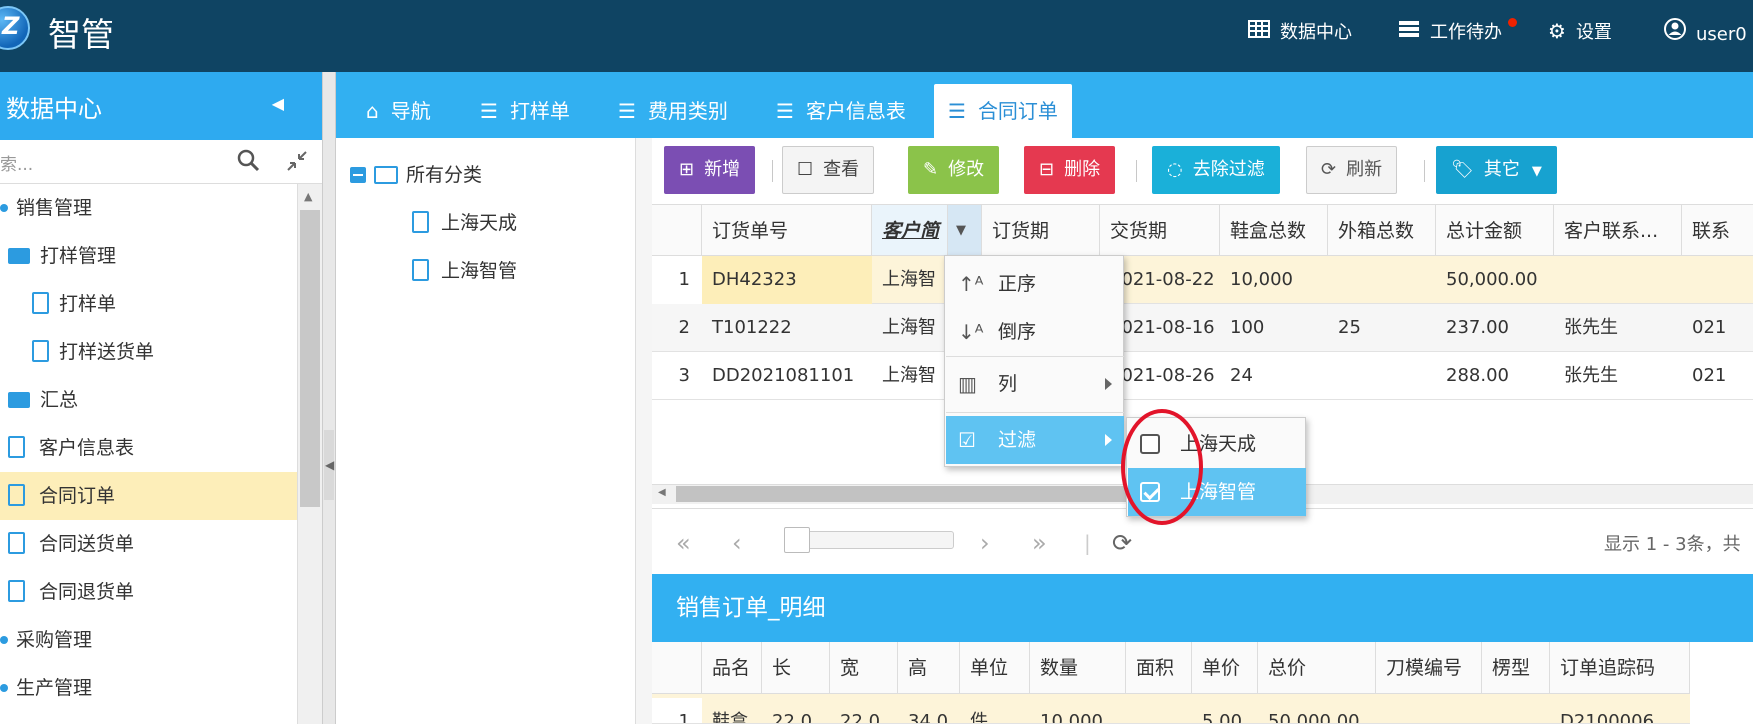 Image resolution: width=1753 pixels, height=724 pixels. I want to click on column-context-menu: ↑ᴬ 正序 ↓ᴬ 倒序 ▥ 列 ☑ 过滤, so click(1034, 361).